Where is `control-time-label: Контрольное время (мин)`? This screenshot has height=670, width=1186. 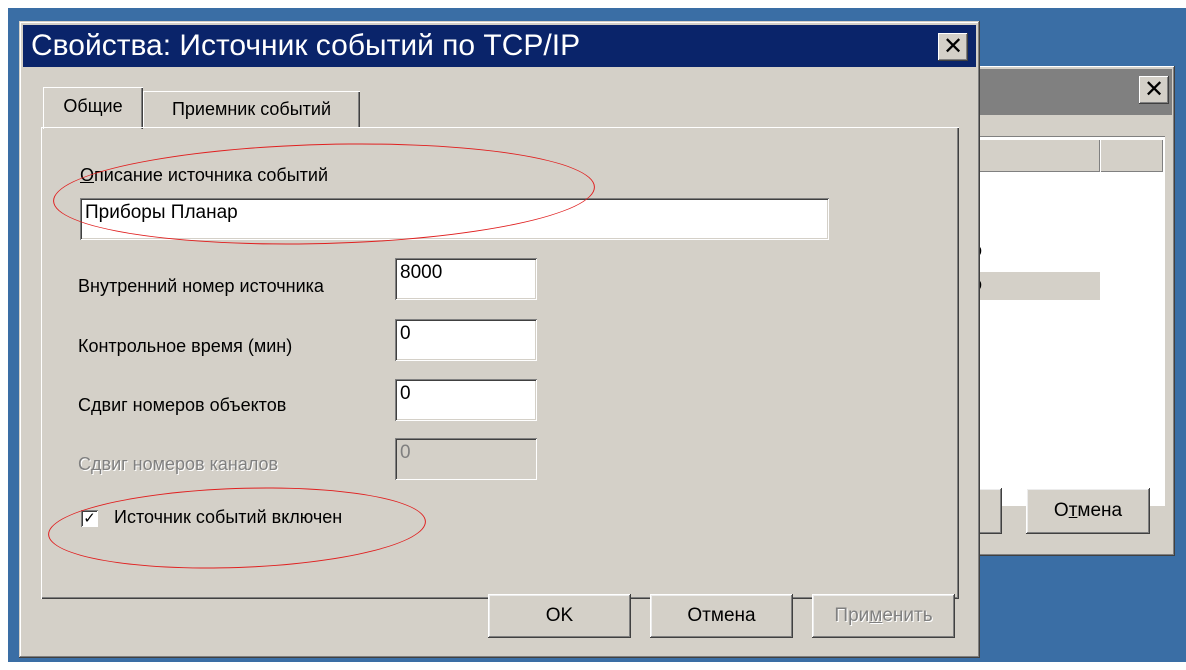 control-time-label: Контрольное время (мин) is located at coordinates (185, 346).